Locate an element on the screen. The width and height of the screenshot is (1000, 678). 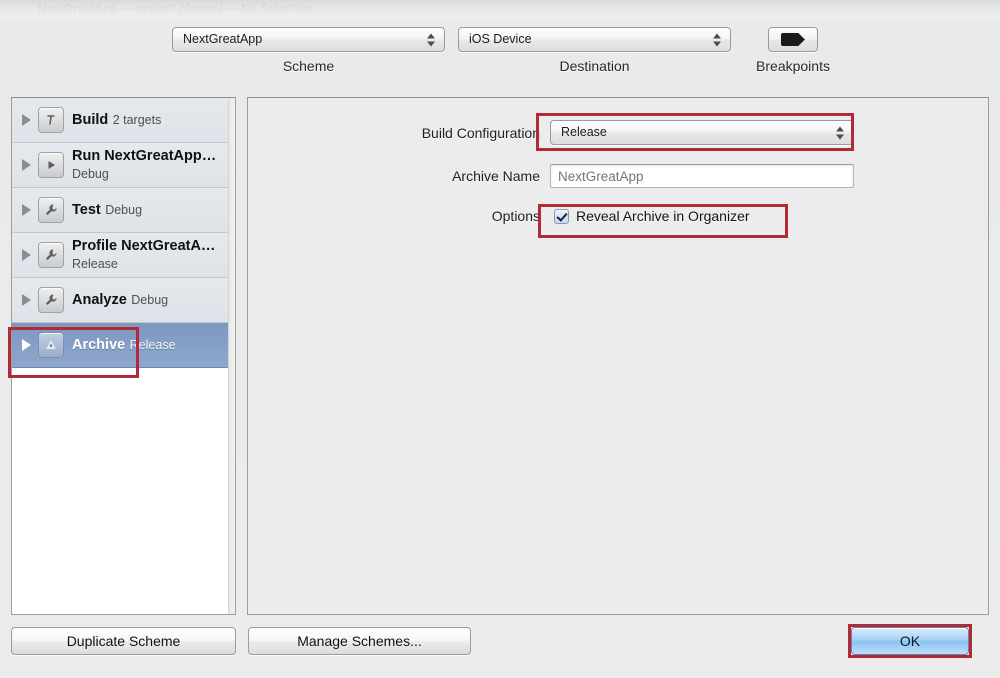
scheme-row-build: Build 2 targets is located at coordinates (123, 120).